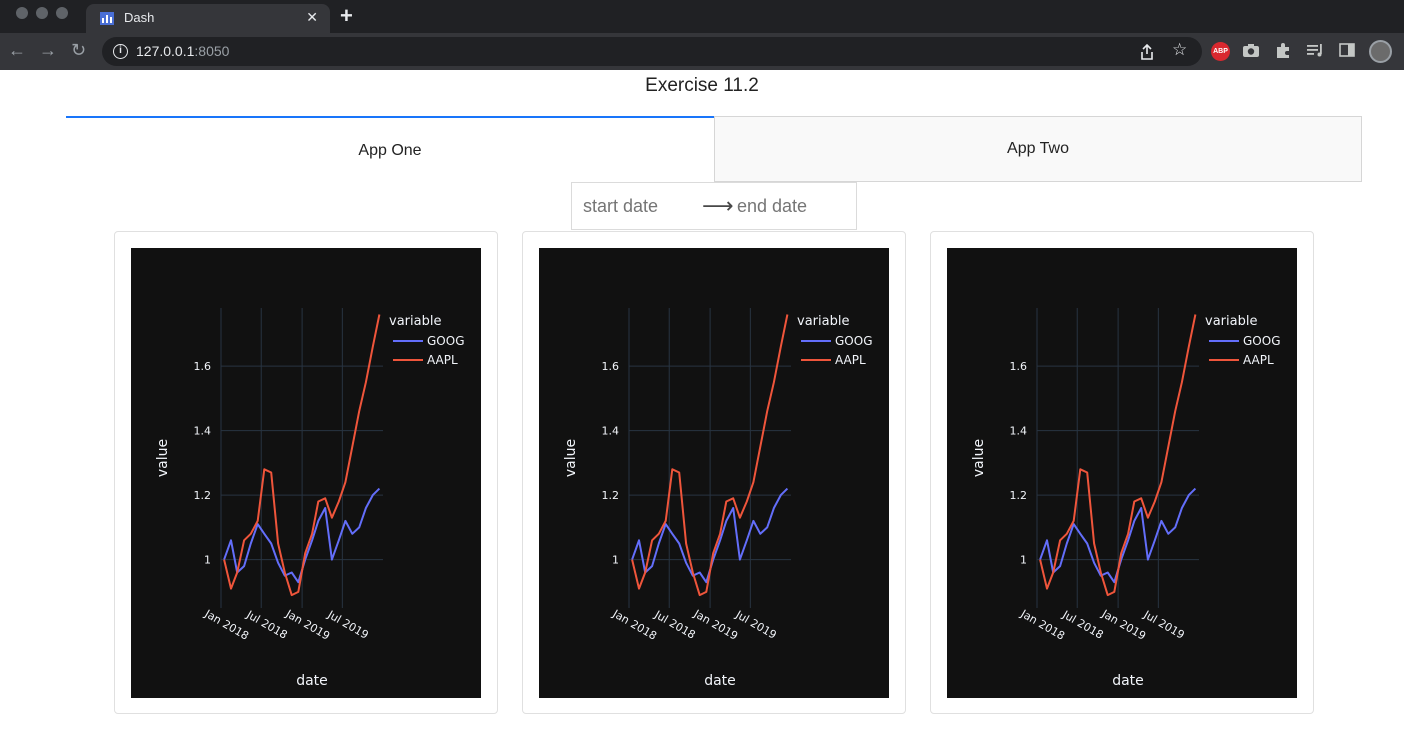 The height and width of the screenshot is (734, 1404). What do you see at coordinates (1038, 149) in the screenshot?
I see `tab-app-two: App Two` at bounding box center [1038, 149].